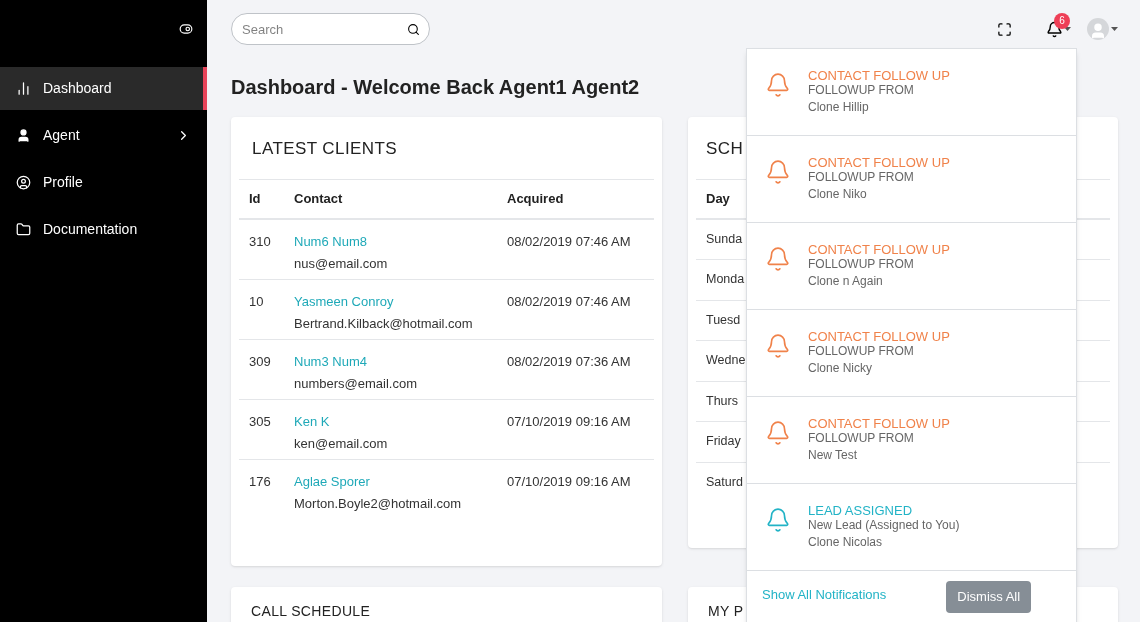 The height and width of the screenshot is (622, 1140). I want to click on notification-item: CONTACT FOLLOW UP FOLLOWUP FROM Clone Nicky, so click(911, 353).